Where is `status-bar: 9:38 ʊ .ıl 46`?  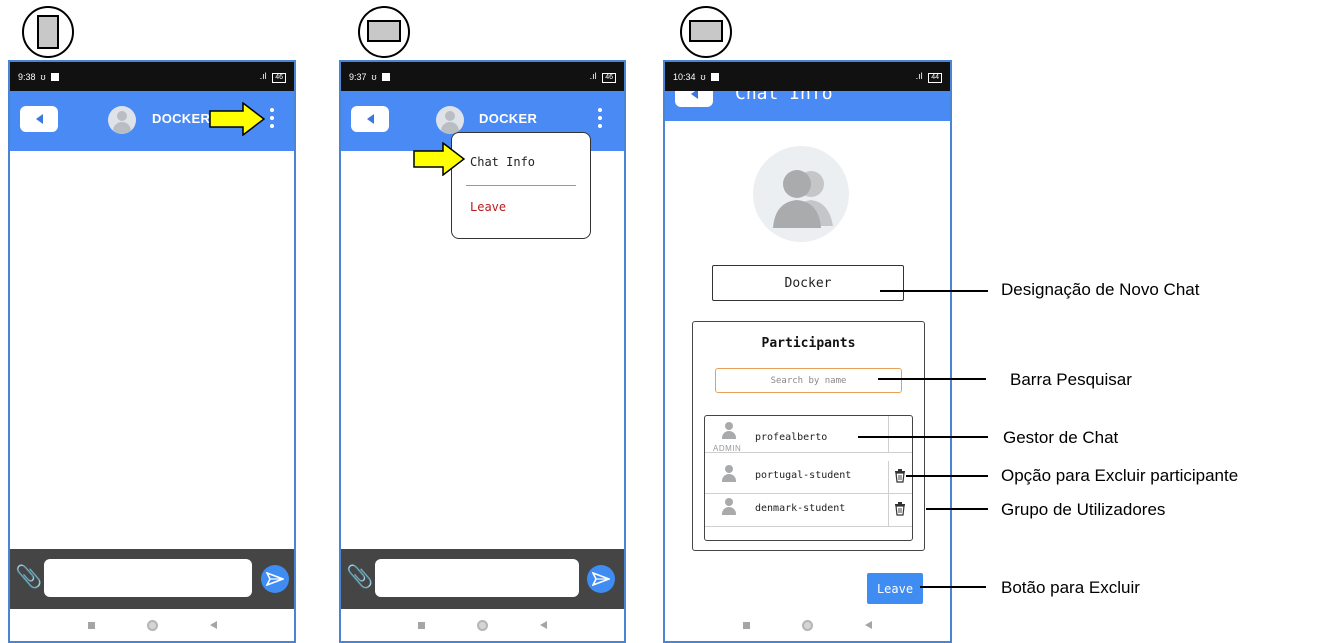 status-bar: 9:38 ʊ .ıl 46 is located at coordinates (152, 76).